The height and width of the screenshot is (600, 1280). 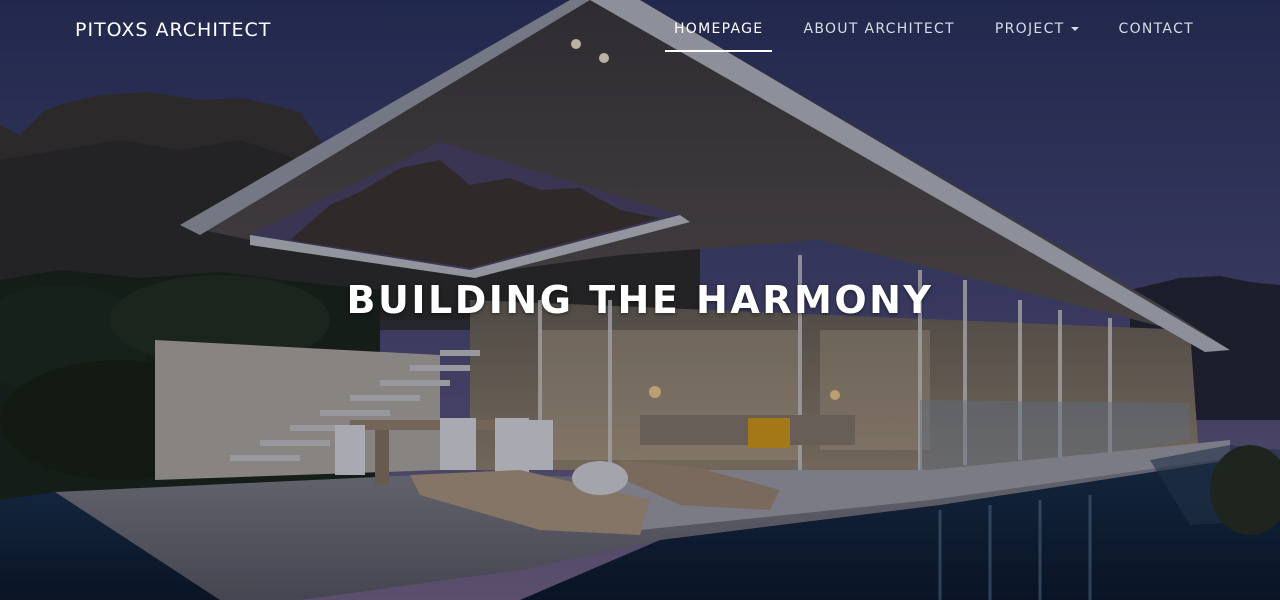 I want to click on brand-logo-link: PITOXS ARCHITECT, so click(x=173, y=30).